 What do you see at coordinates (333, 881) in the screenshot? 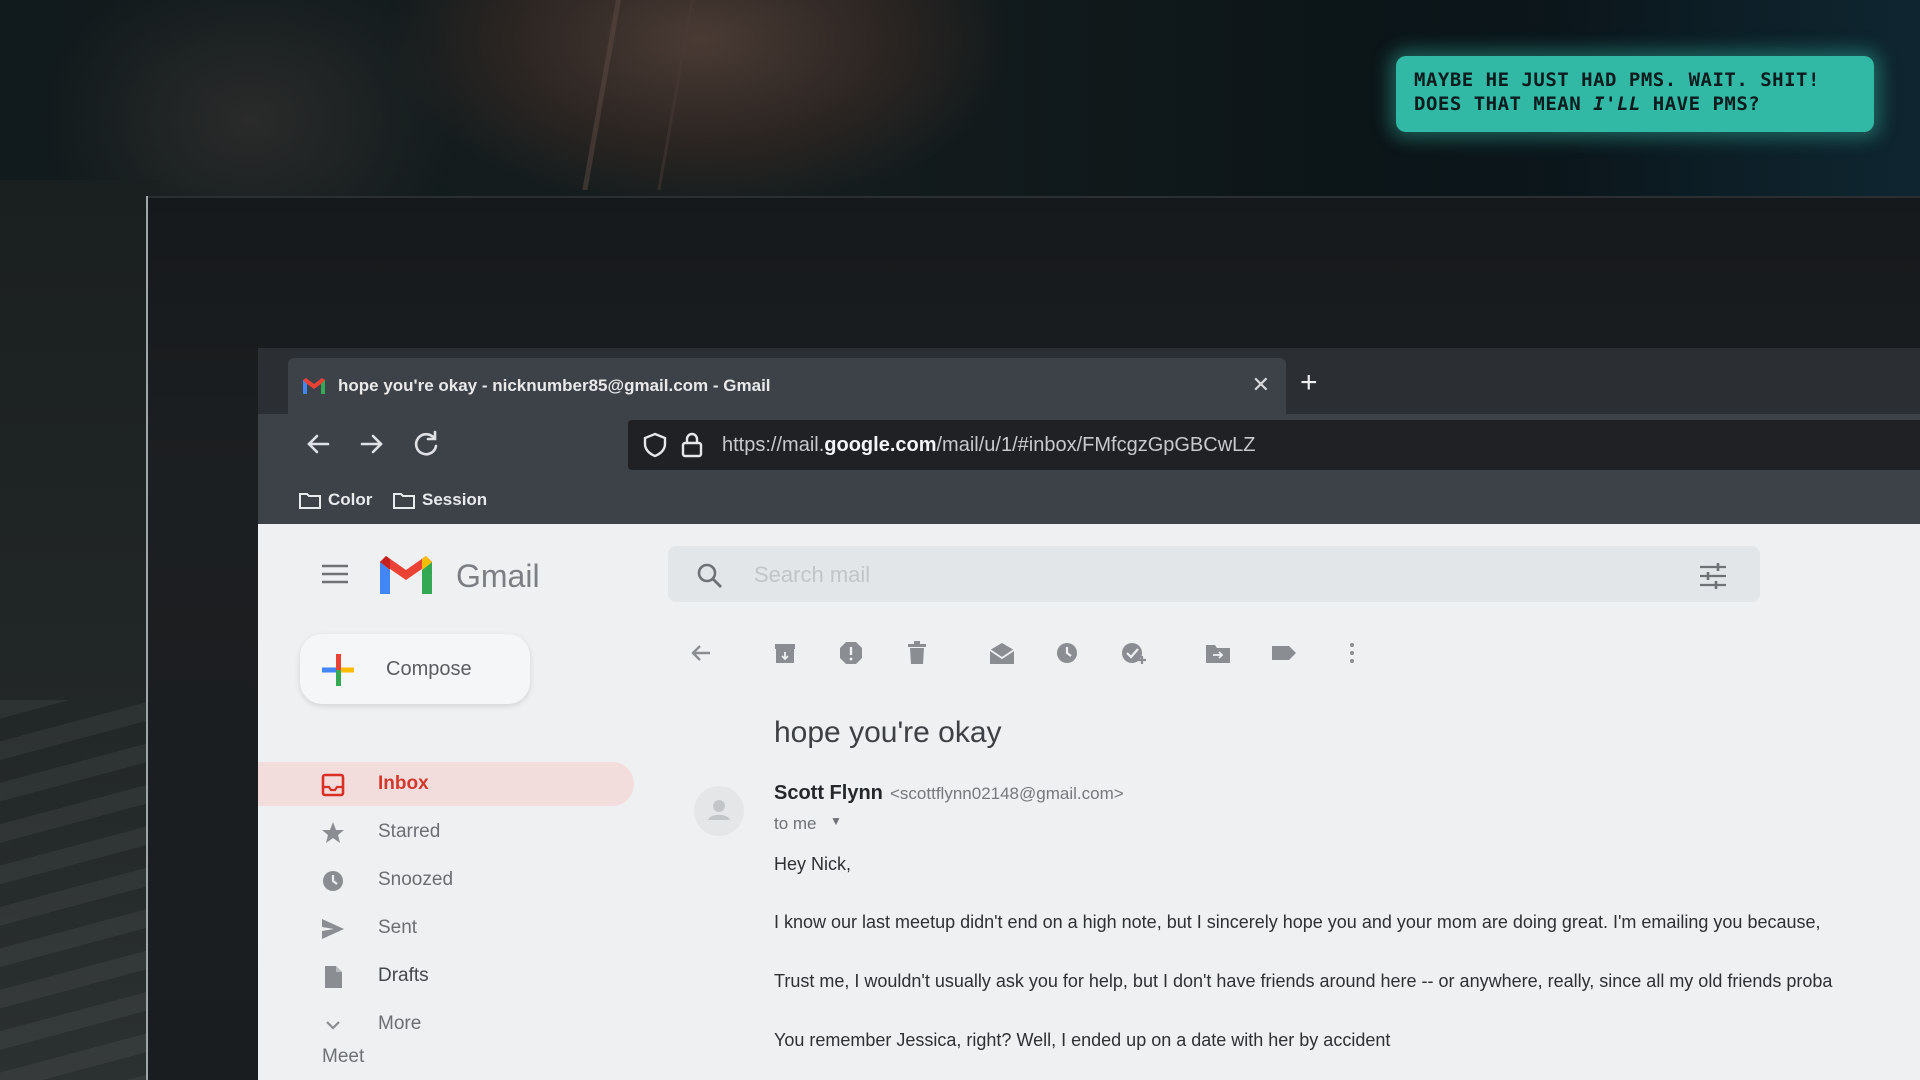
I see `clock-icon` at bounding box center [333, 881].